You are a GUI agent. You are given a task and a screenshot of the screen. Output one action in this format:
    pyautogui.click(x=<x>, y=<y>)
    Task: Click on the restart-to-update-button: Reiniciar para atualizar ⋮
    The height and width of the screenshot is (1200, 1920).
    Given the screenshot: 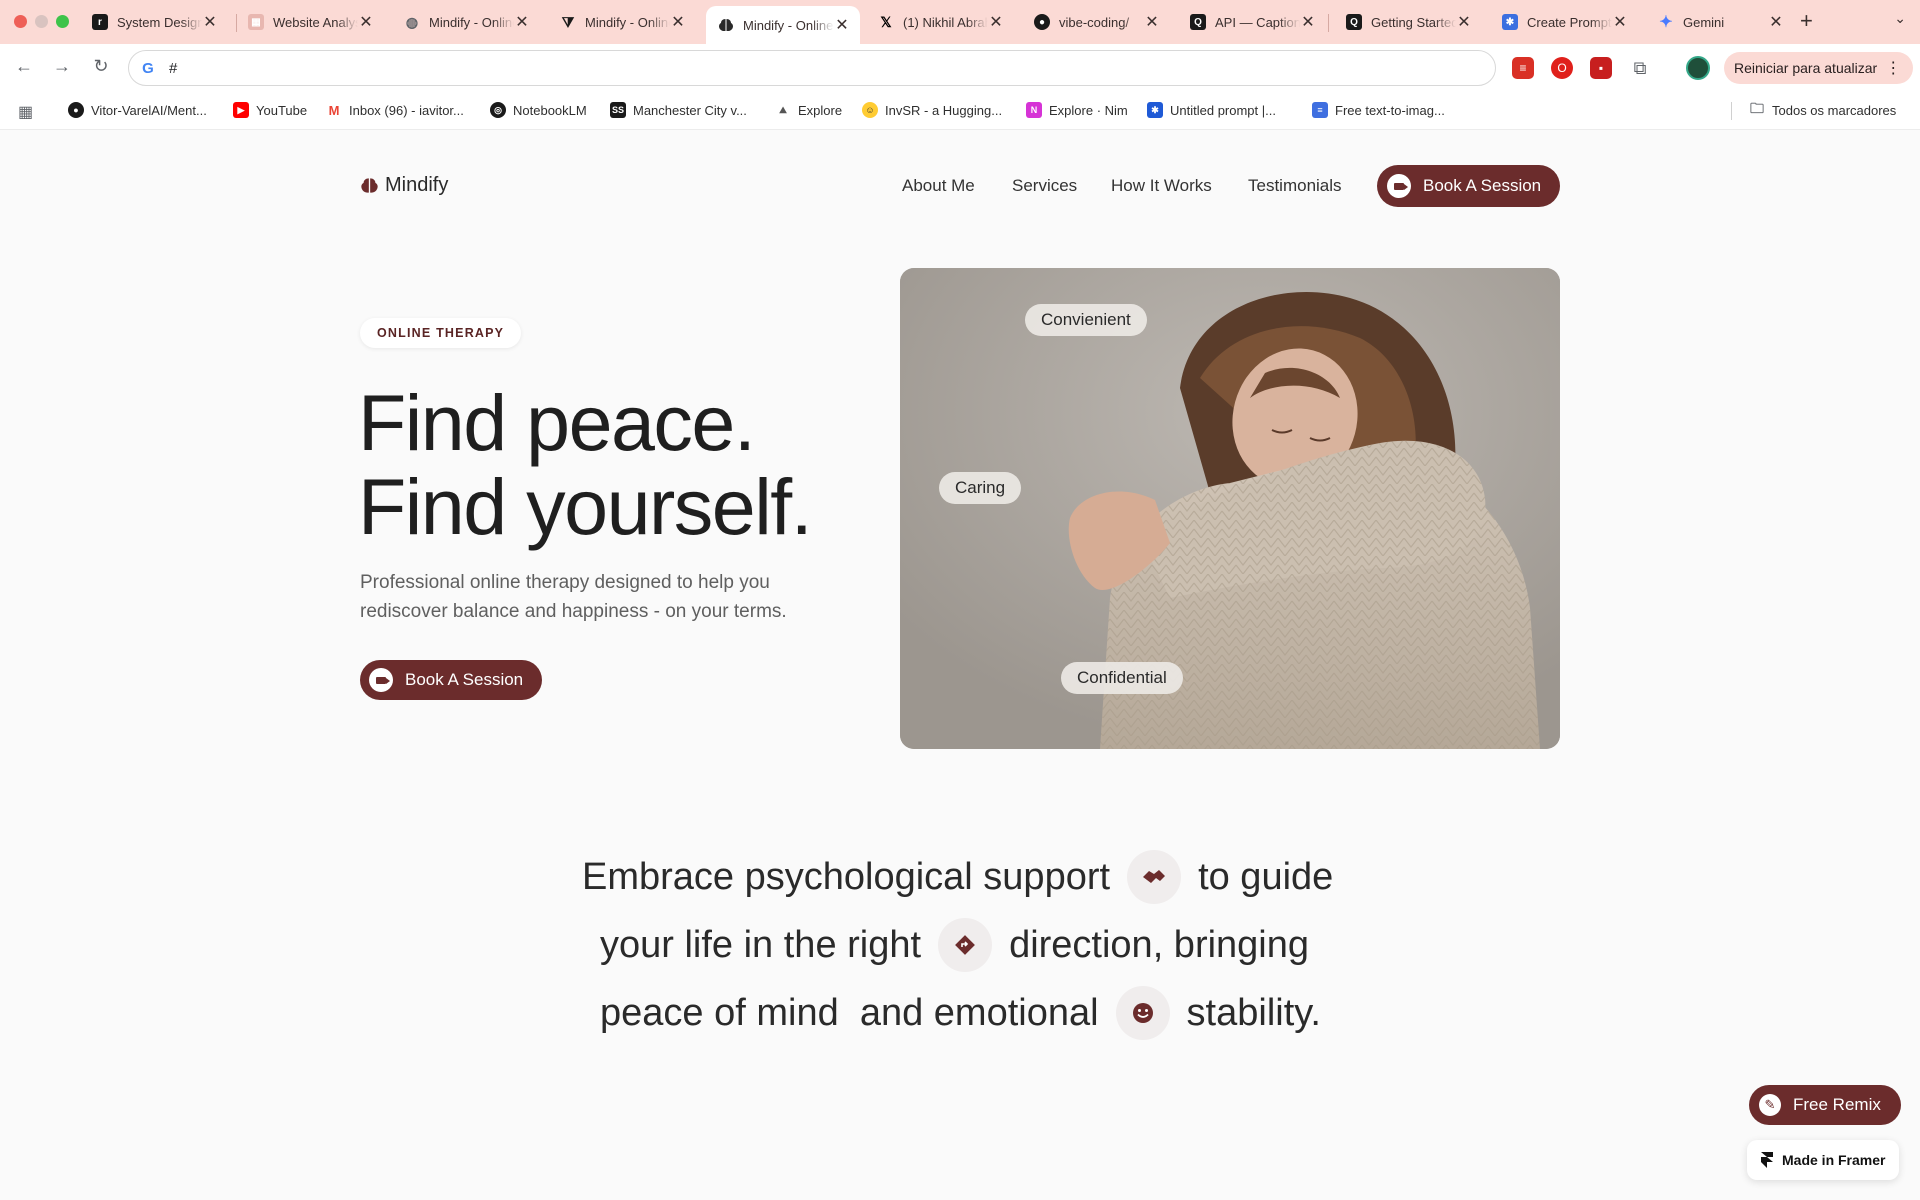 What is the action you would take?
    pyautogui.click(x=1819, y=68)
    